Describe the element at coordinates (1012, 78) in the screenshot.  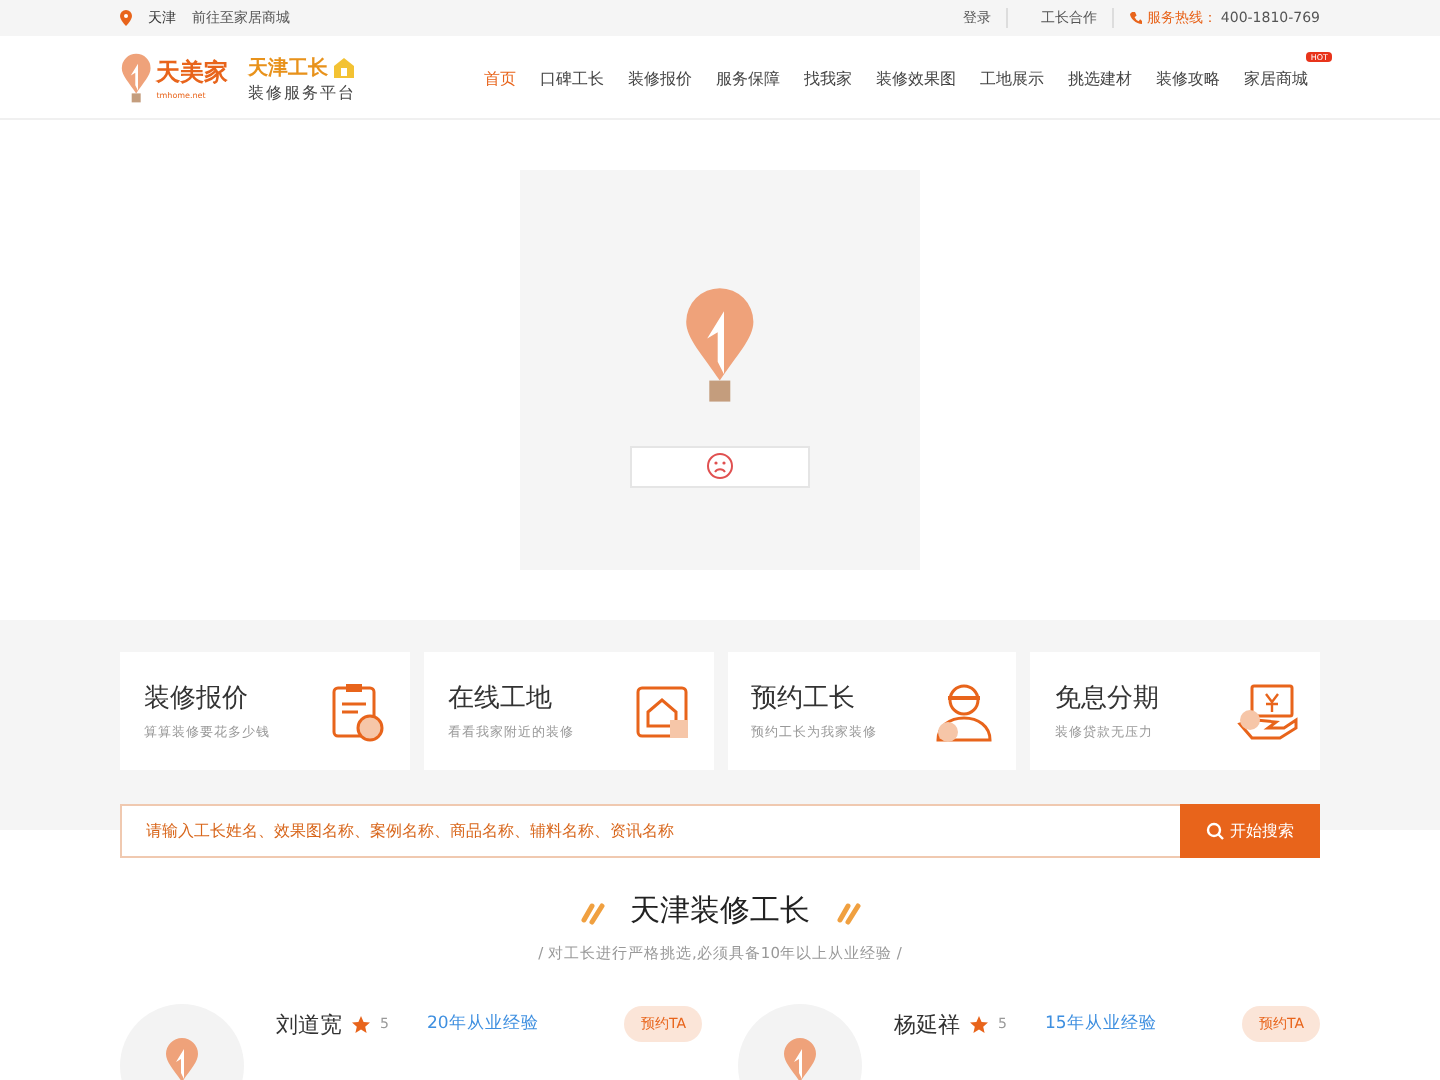
I see `nav-item: 工地展示` at that location.